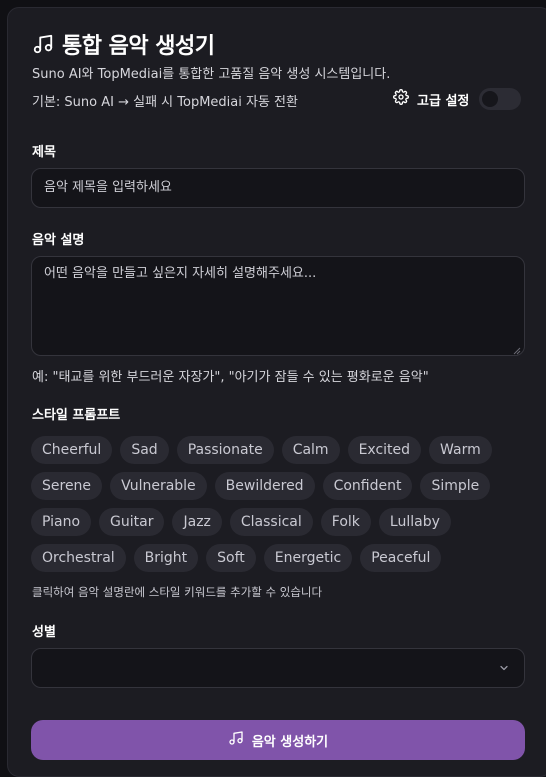 This screenshot has width=546, height=777. What do you see at coordinates (455, 486) in the screenshot?
I see `style-chip: Simple` at bounding box center [455, 486].